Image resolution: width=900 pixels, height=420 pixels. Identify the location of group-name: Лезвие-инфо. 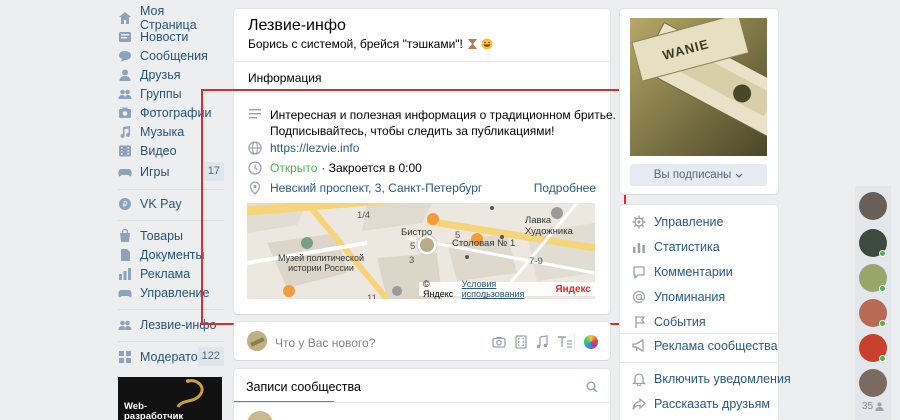
(297, 25).